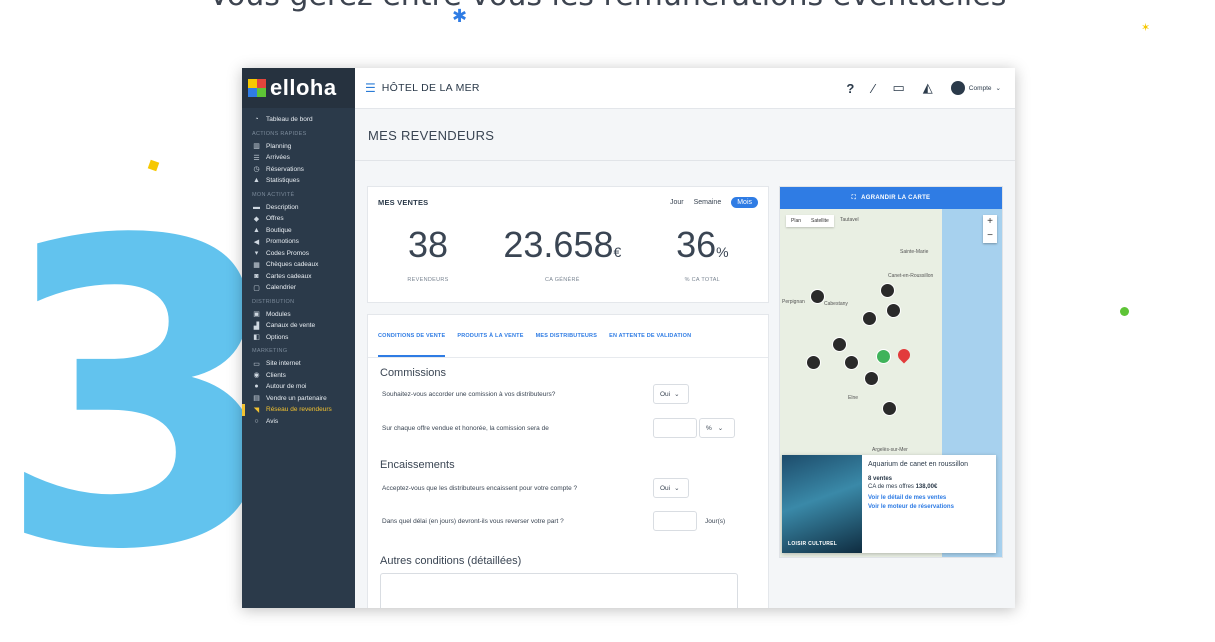 The width and height of the screenshot is (1215, 642). I want to click on sidebar-item: ▢ Calendrier, so click(298, 288).